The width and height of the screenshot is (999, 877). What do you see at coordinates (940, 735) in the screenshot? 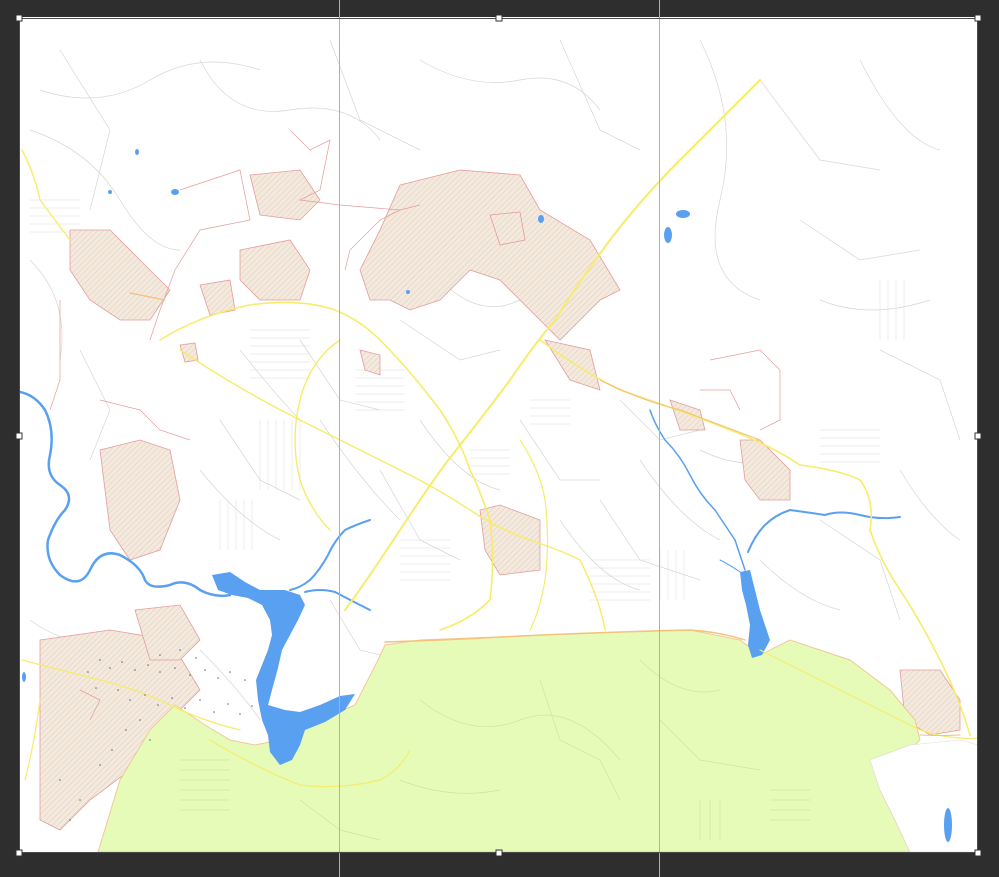
I see `east-valley-arterial` at bounding box center [940, 735].